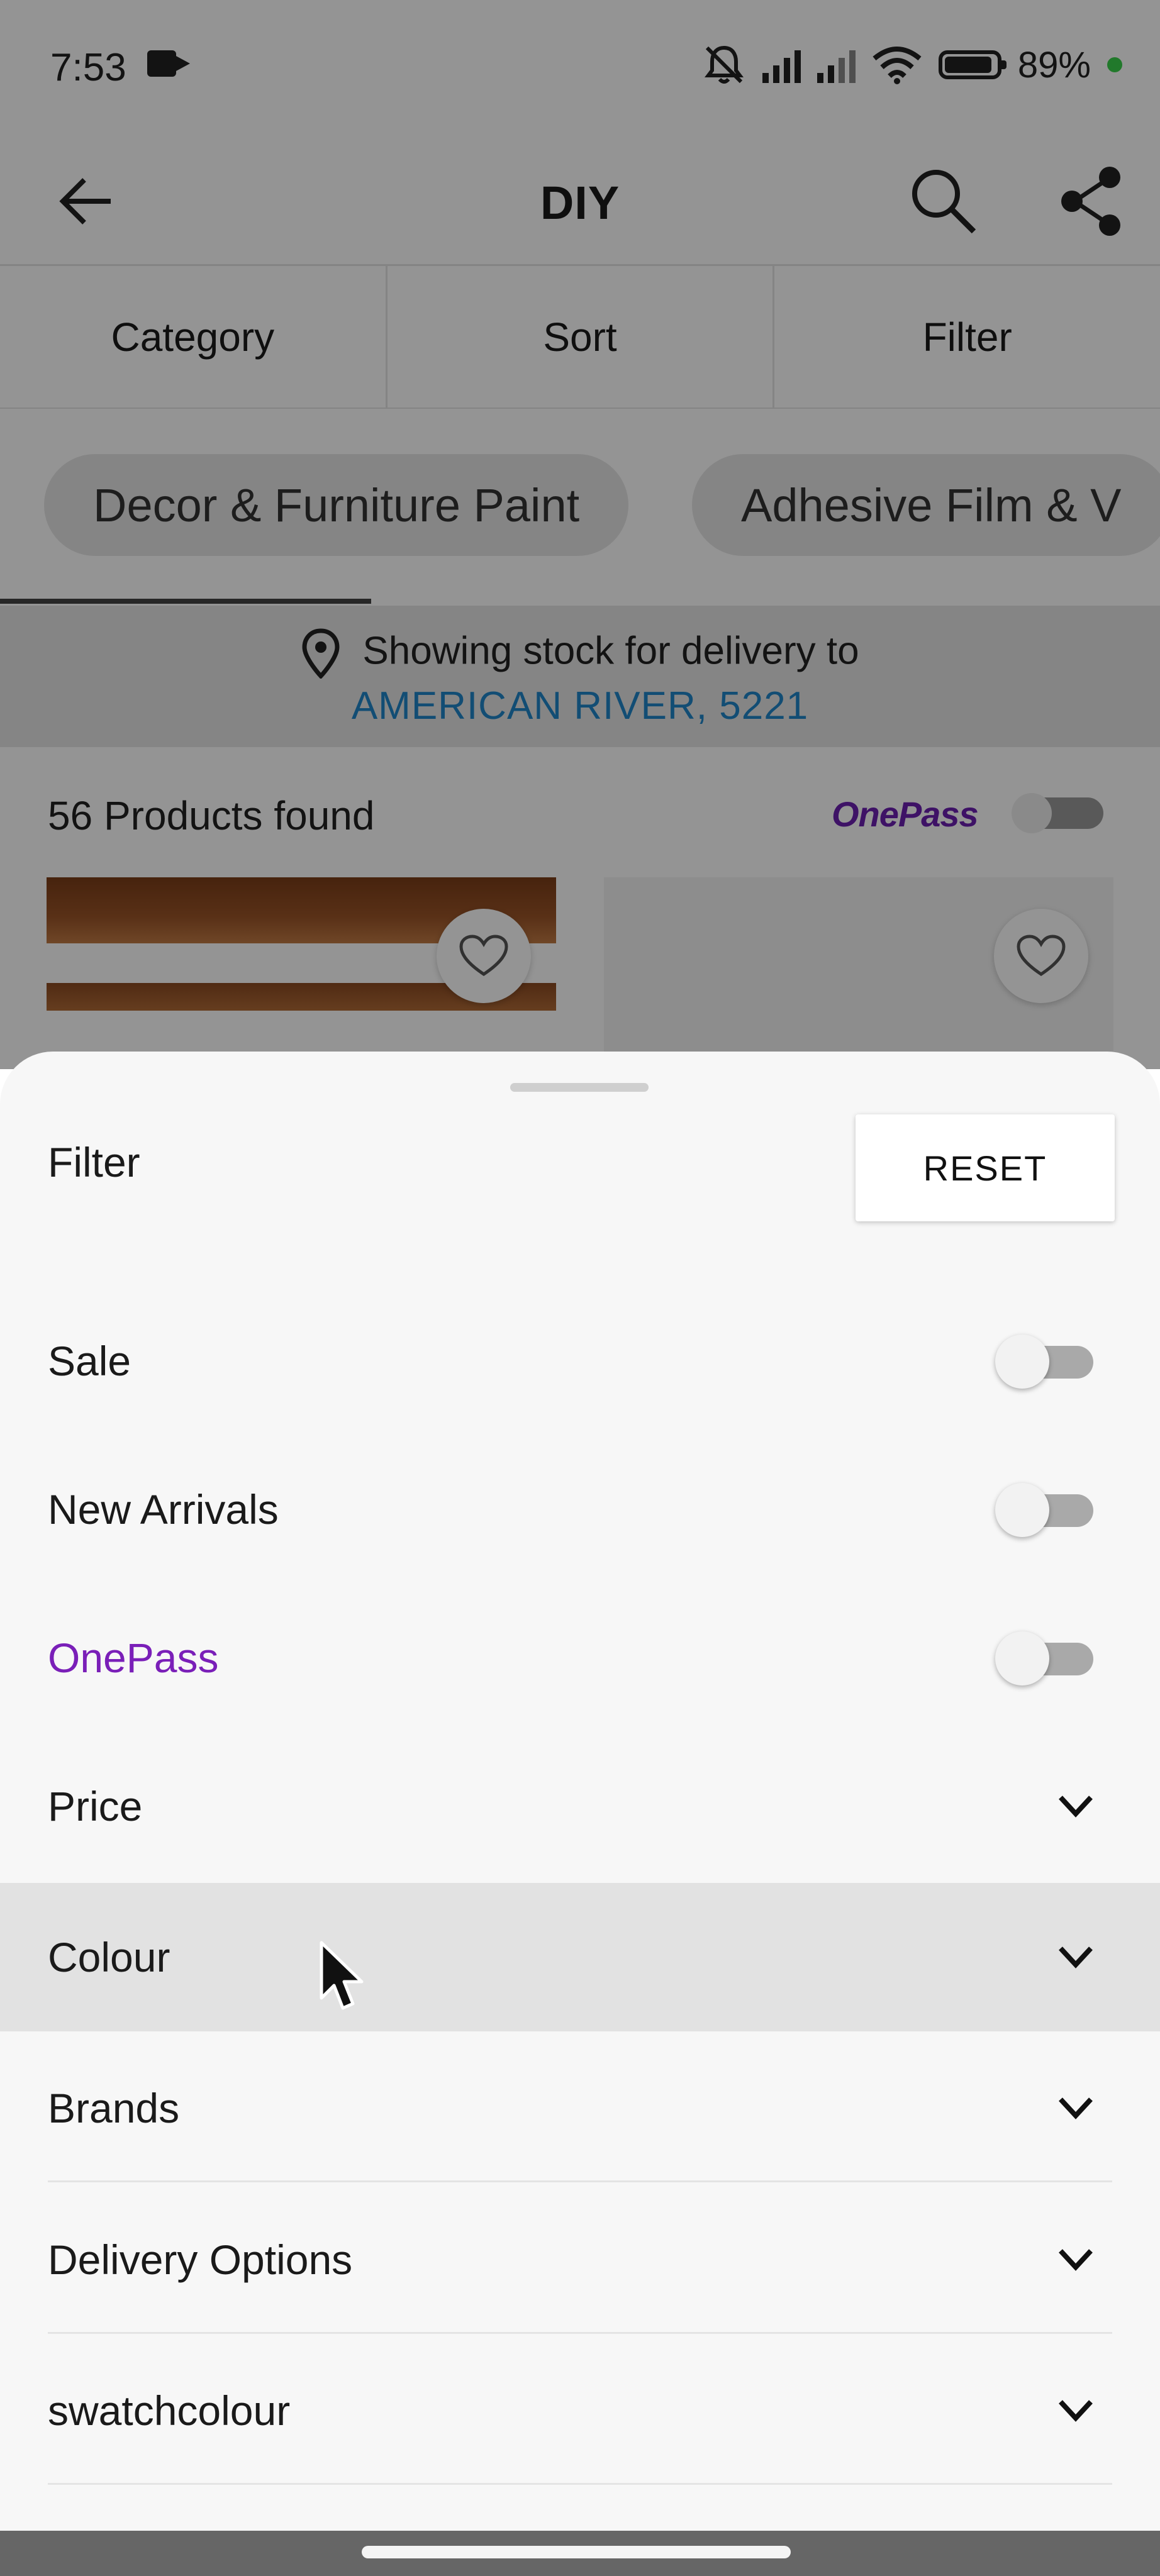 This screenshot has height=2576, width=1160. What do you see at coordinates (163, 1509) in the screenshot?
I see `filter-label: New Arrivals` at bounding box center [163, 1509].